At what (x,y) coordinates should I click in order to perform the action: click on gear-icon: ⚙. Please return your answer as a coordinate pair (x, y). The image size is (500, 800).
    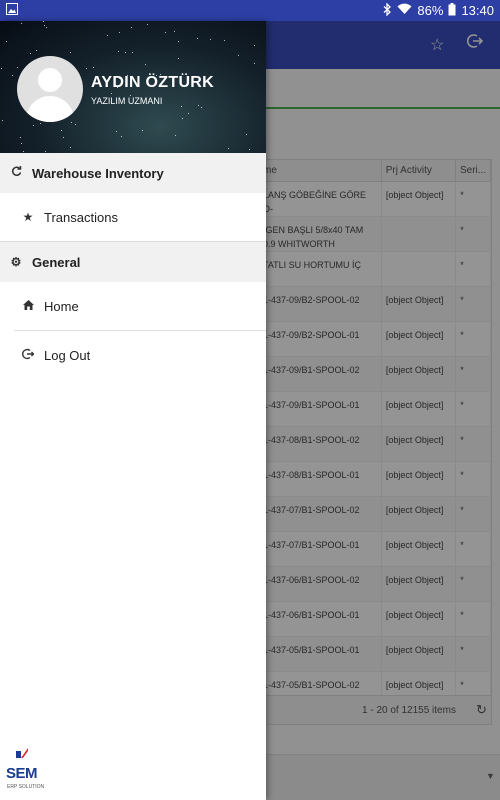
    Looking at the image, I should click on (16, 262).